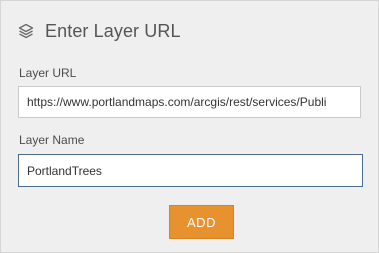 The image size is (379, 253). What do you see at coordinates (52, 140) in the screenshot?
I see `layer-name-label: Layer Name` at bounding box center [52, 140].